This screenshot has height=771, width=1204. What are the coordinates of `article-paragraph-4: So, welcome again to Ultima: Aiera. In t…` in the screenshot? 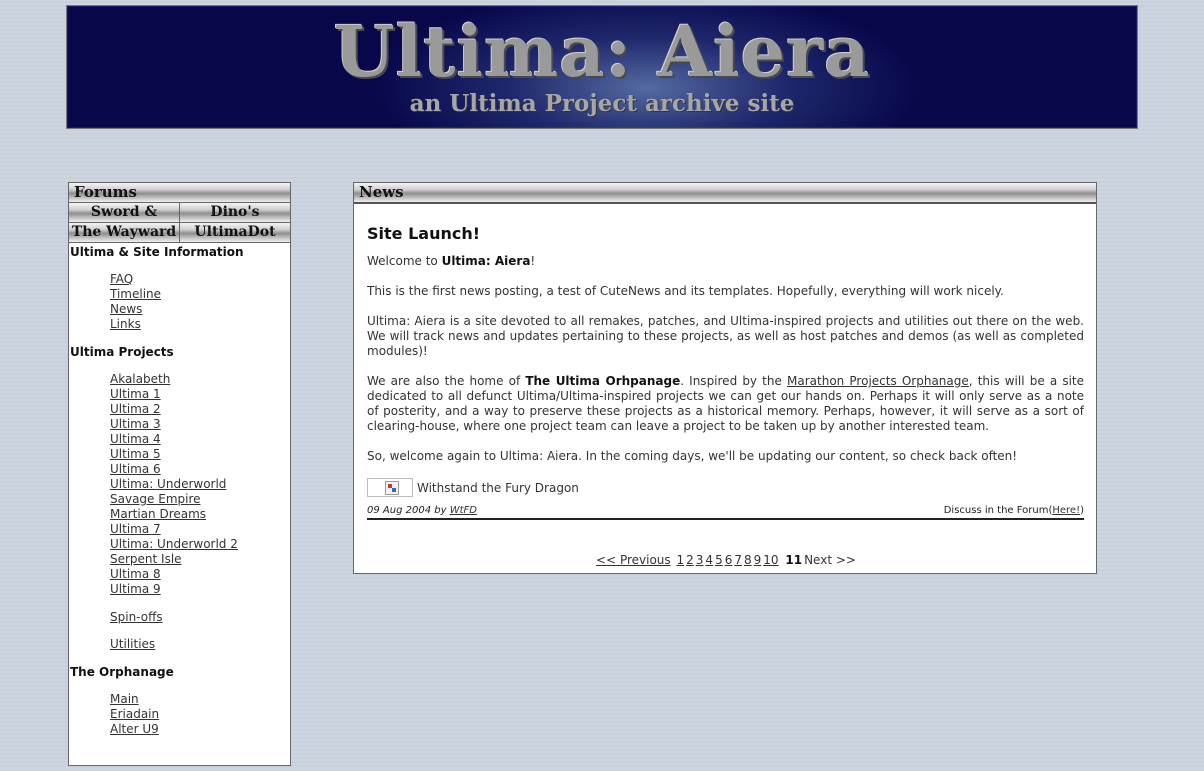 It's located at (692, 456).